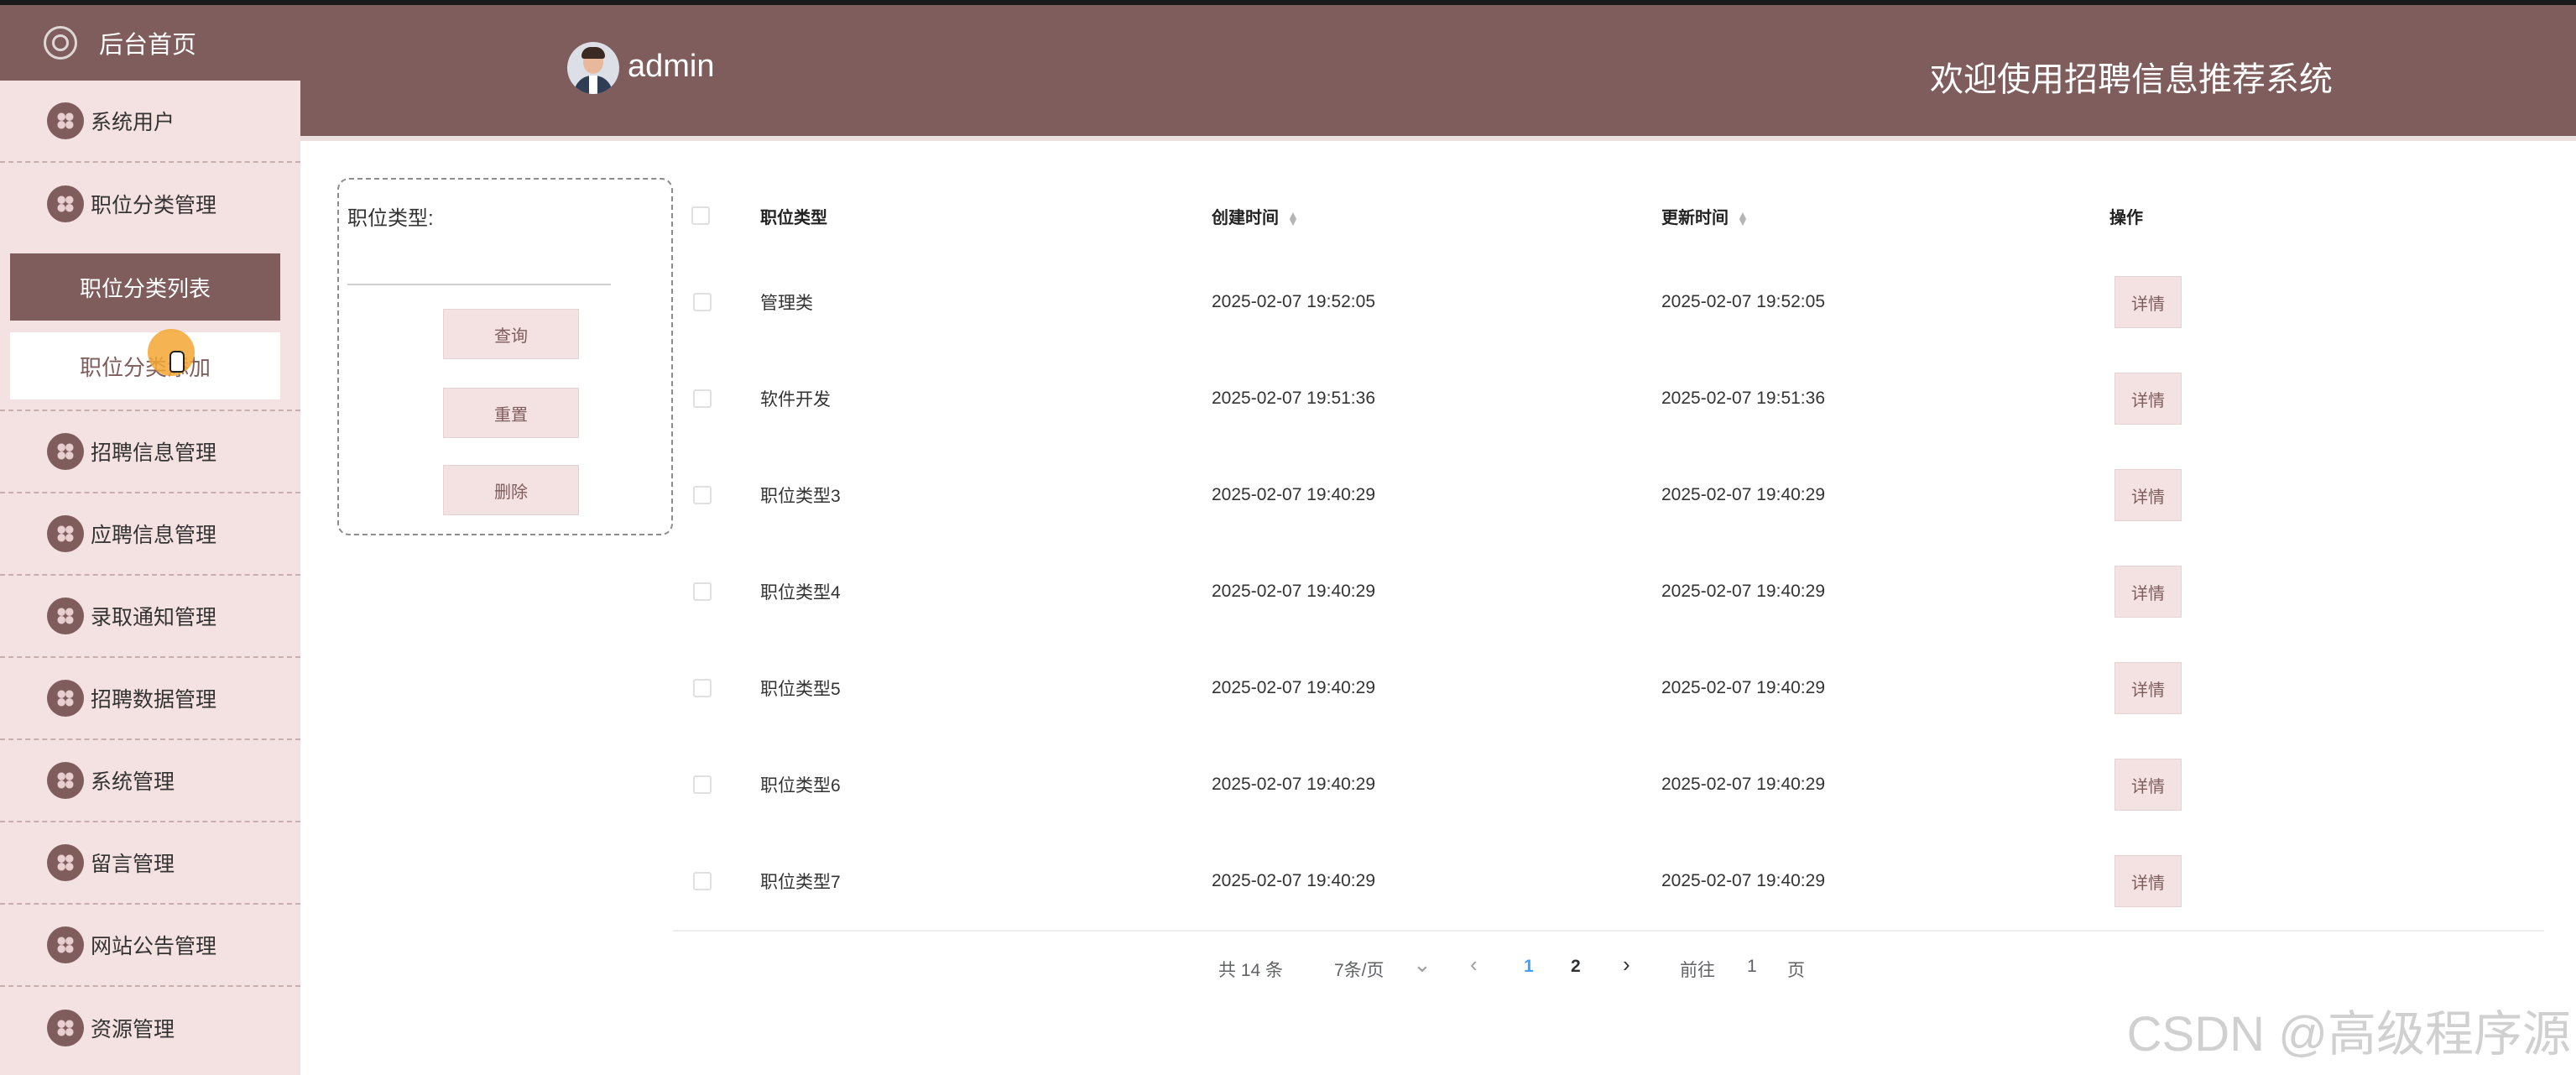 The height and width of the screenshot is (1075, 2576). Describe the element at coordinates (1743, 398) in the screenshot. I see `cell-updated: 2025-02-07 19:51:36` at that location.